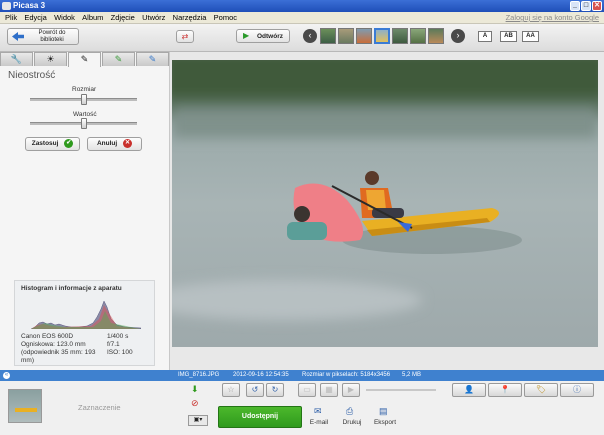  I want to click on tab-tuning: ☀, so click(50, 59).